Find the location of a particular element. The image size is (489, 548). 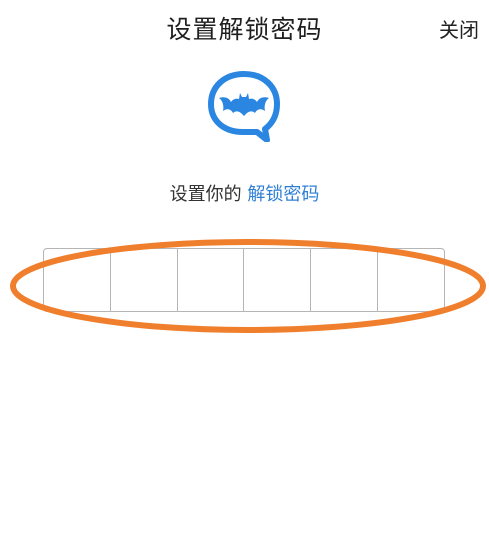

prompt-text: 设置你的 is located at coordinates (205, 194).